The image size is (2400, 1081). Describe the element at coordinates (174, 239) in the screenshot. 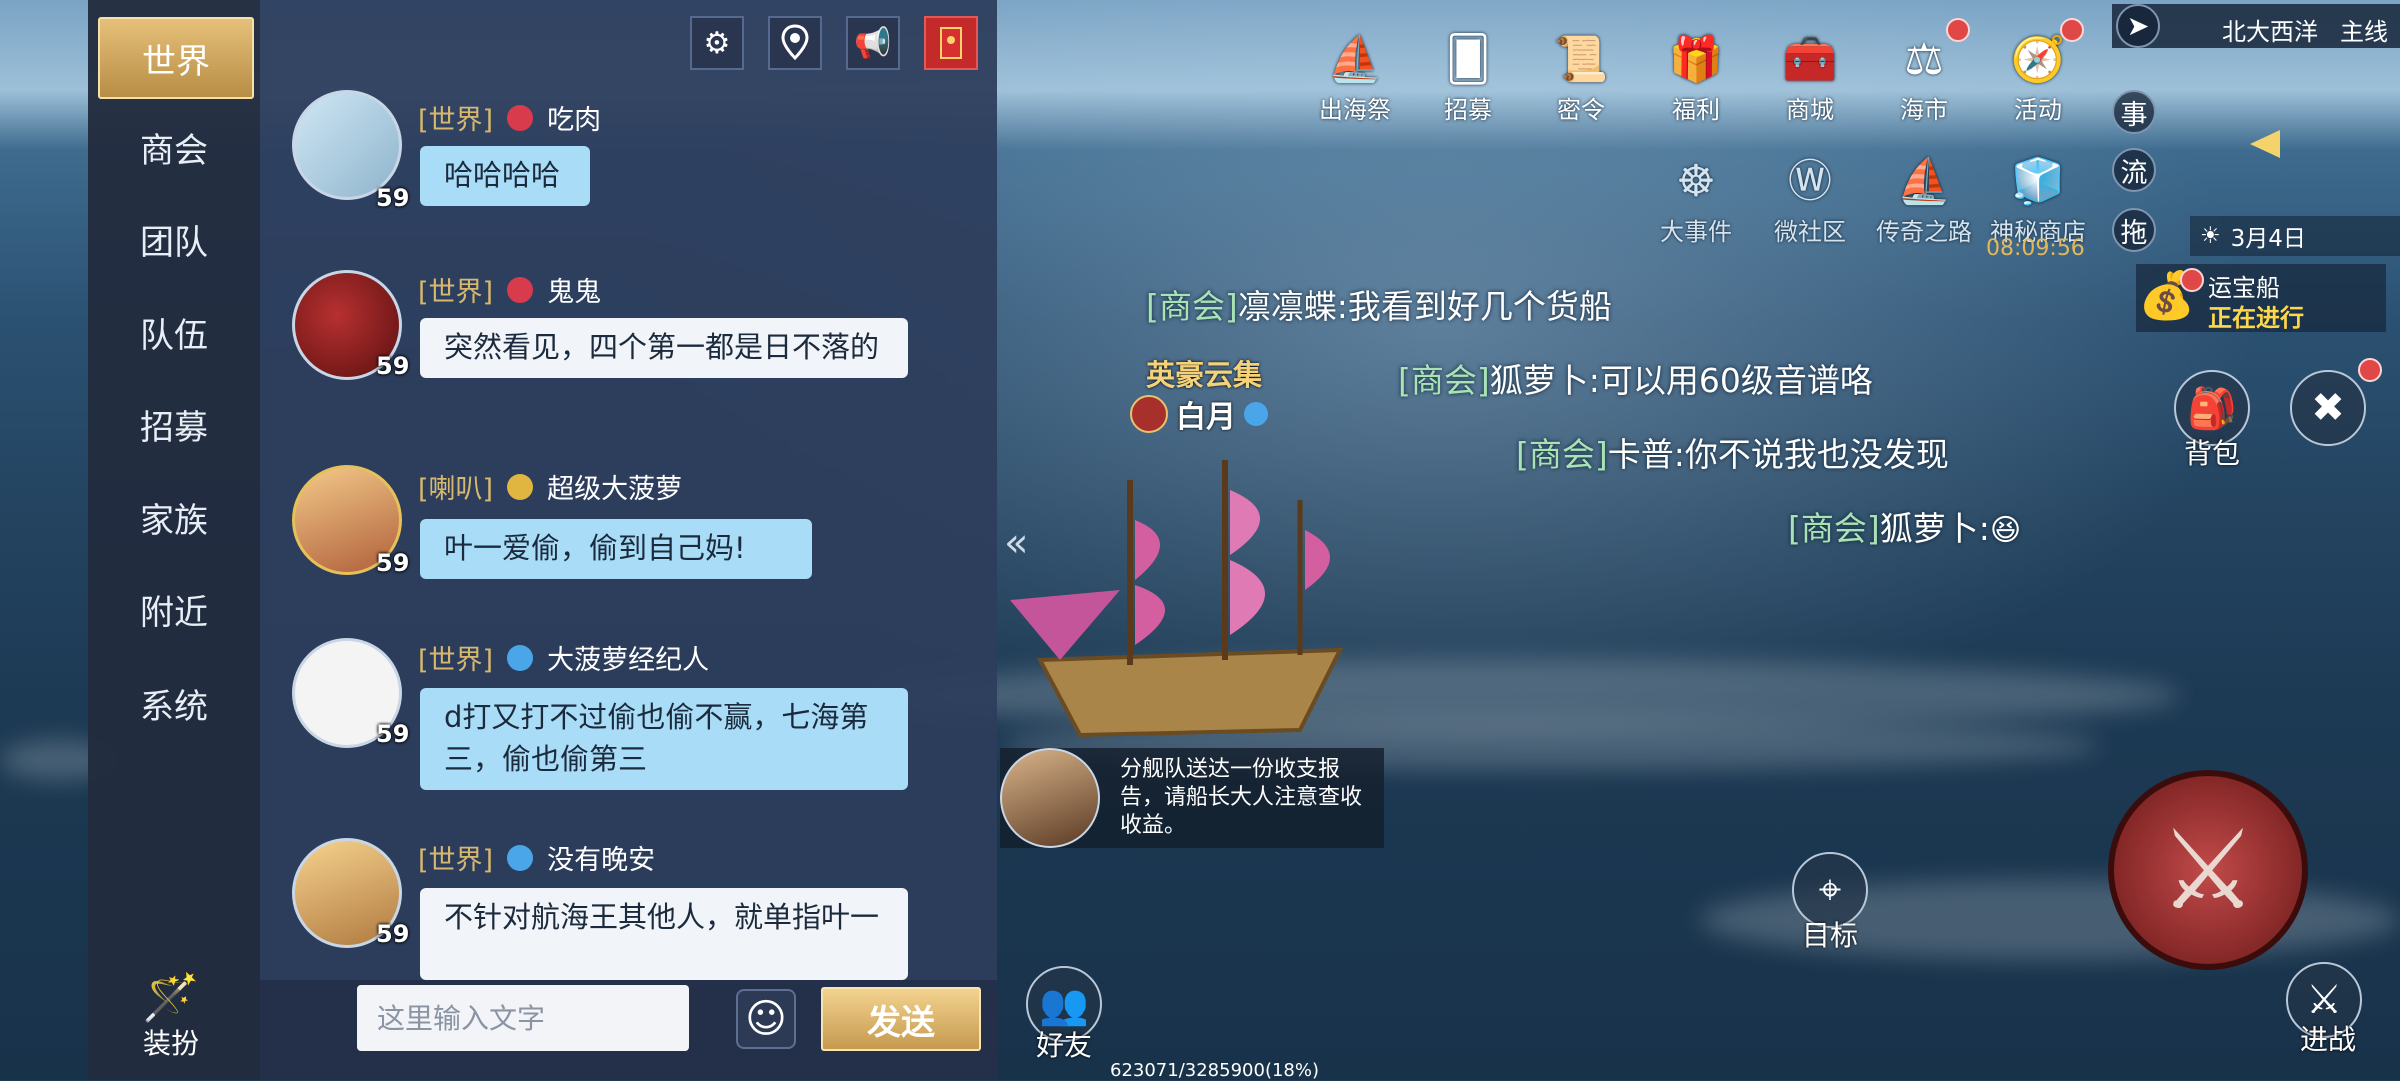

I see `nav-item-team: 团队` at that location.